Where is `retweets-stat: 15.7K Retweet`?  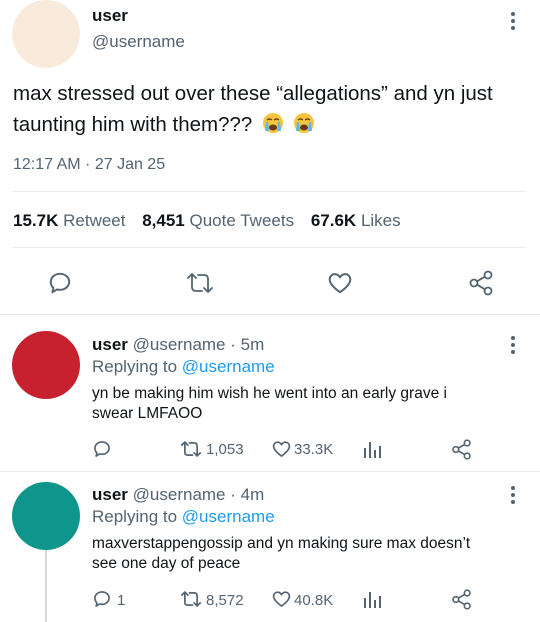
retweets-stat: 15.7K Retweet is located at coordinates (69, 220).